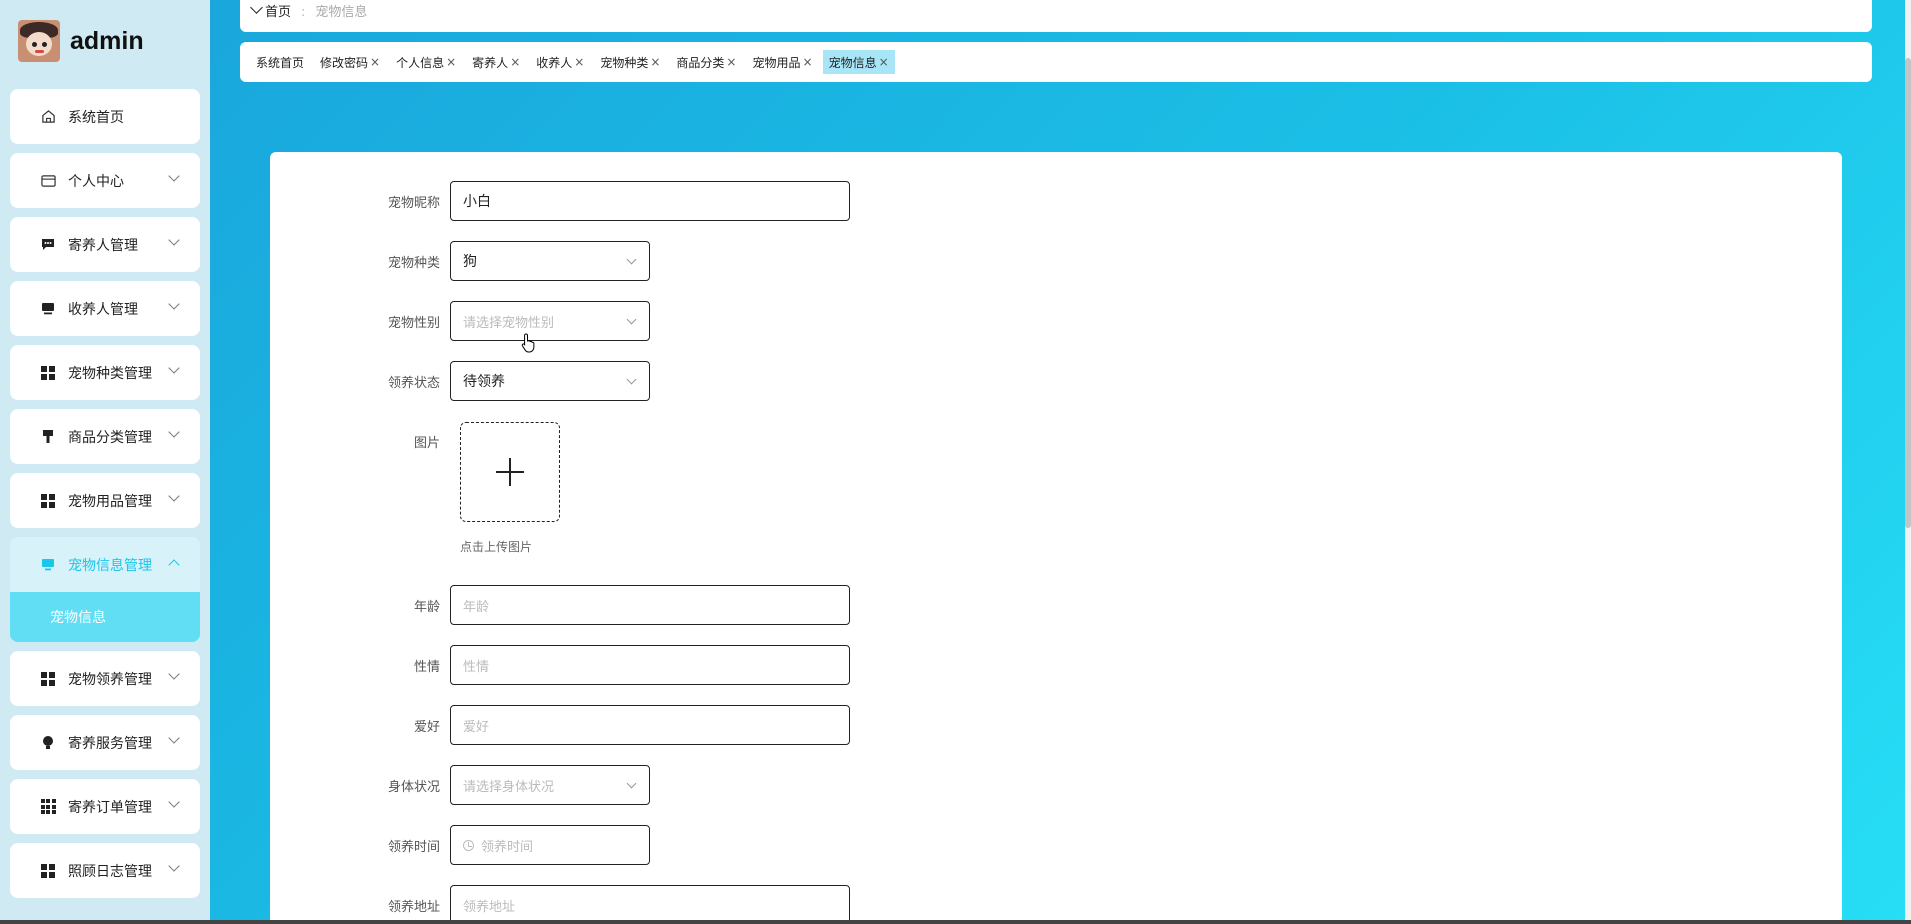 The image size is (1911, 924). What do you see at coordinates (560, 62) in the screenshot?
I see `tab-adopter: 收养人 ×` at bounding box center [560, 62].